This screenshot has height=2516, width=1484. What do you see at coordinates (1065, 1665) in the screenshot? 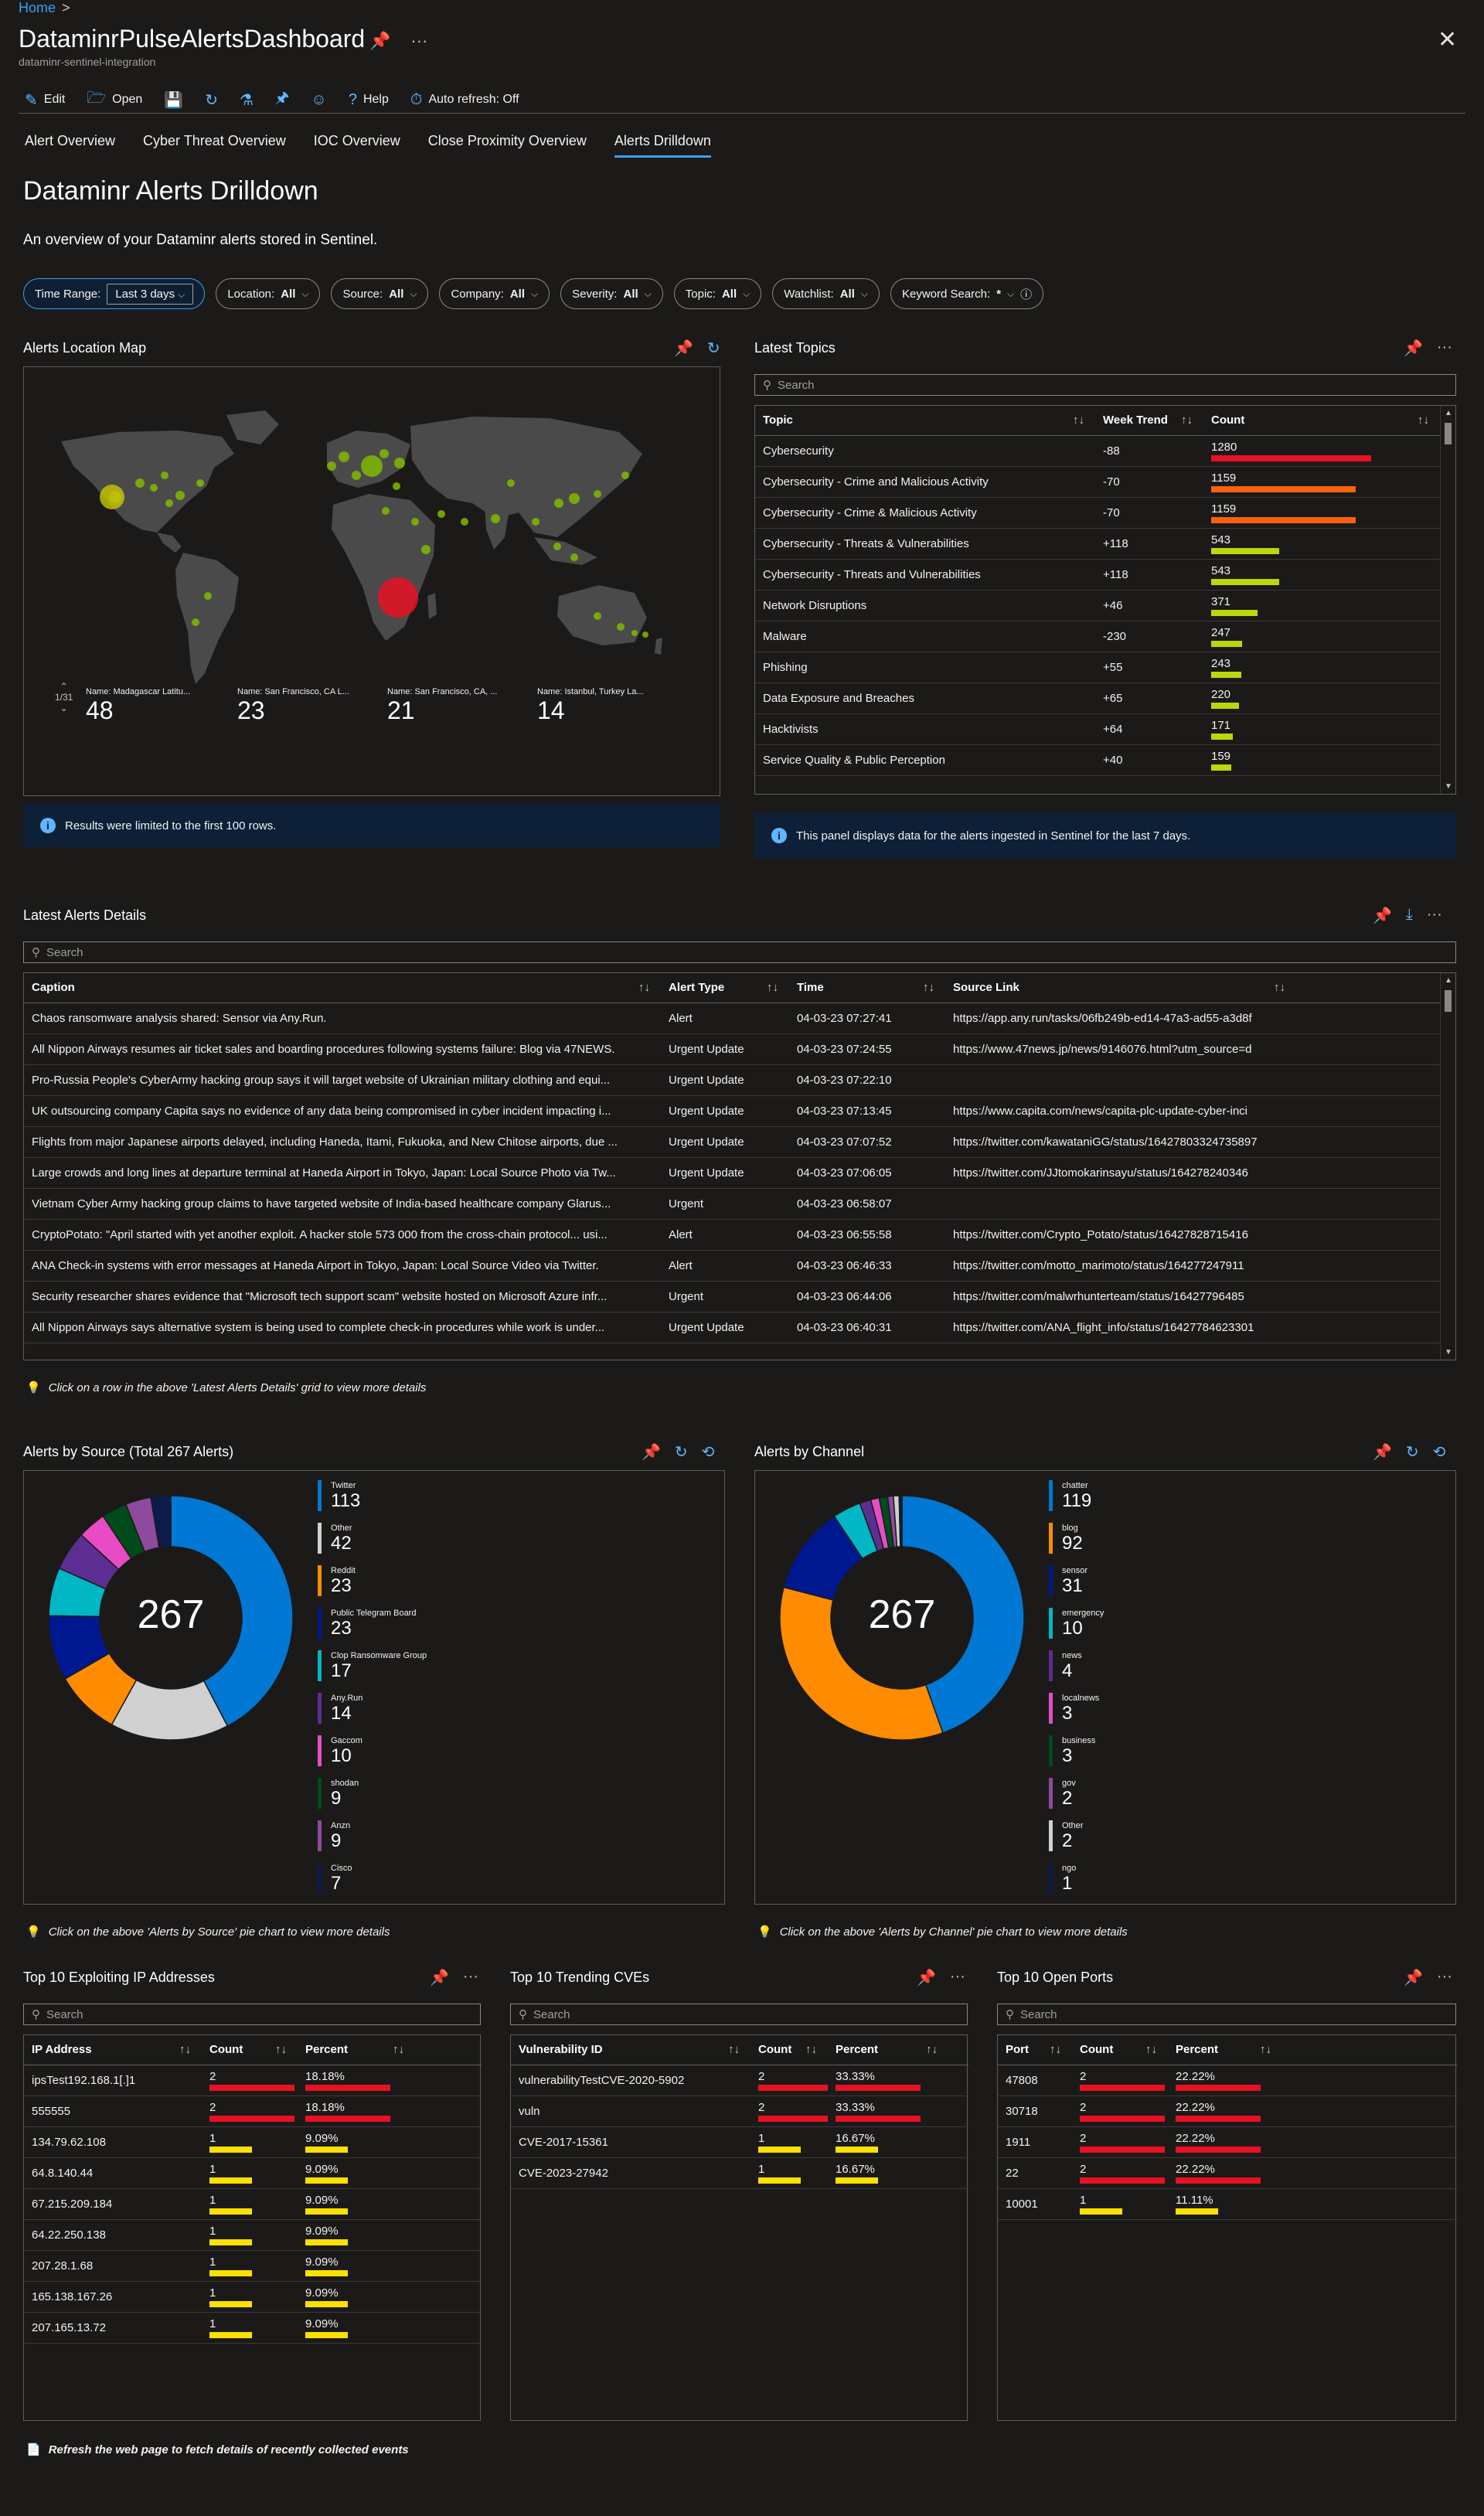
I see `legend-item: news 4` at bounding box center [1065, 1665].